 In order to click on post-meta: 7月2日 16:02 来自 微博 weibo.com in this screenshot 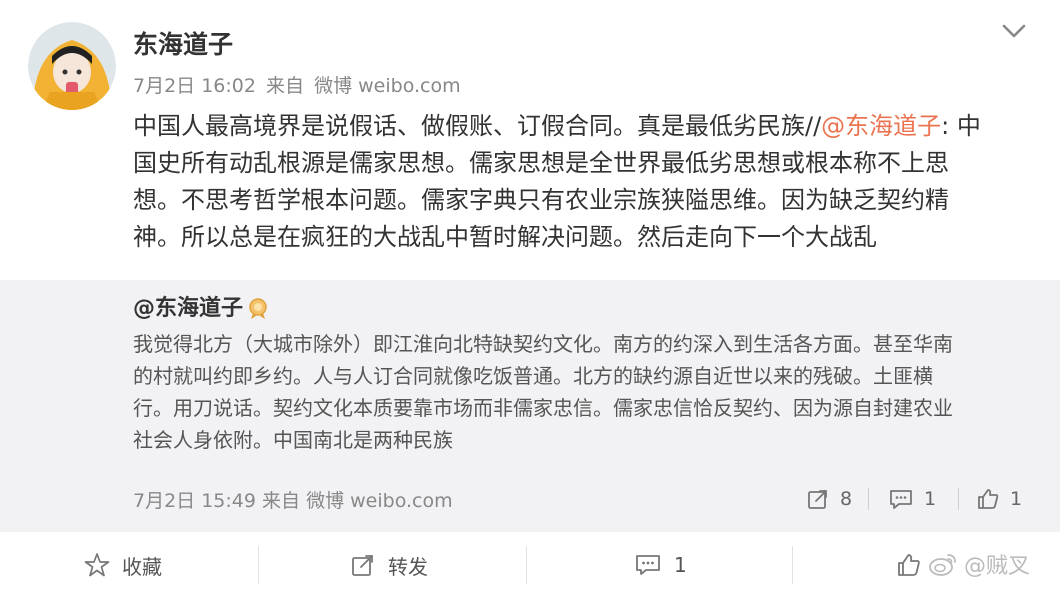, I will do `click(299, 86)`.